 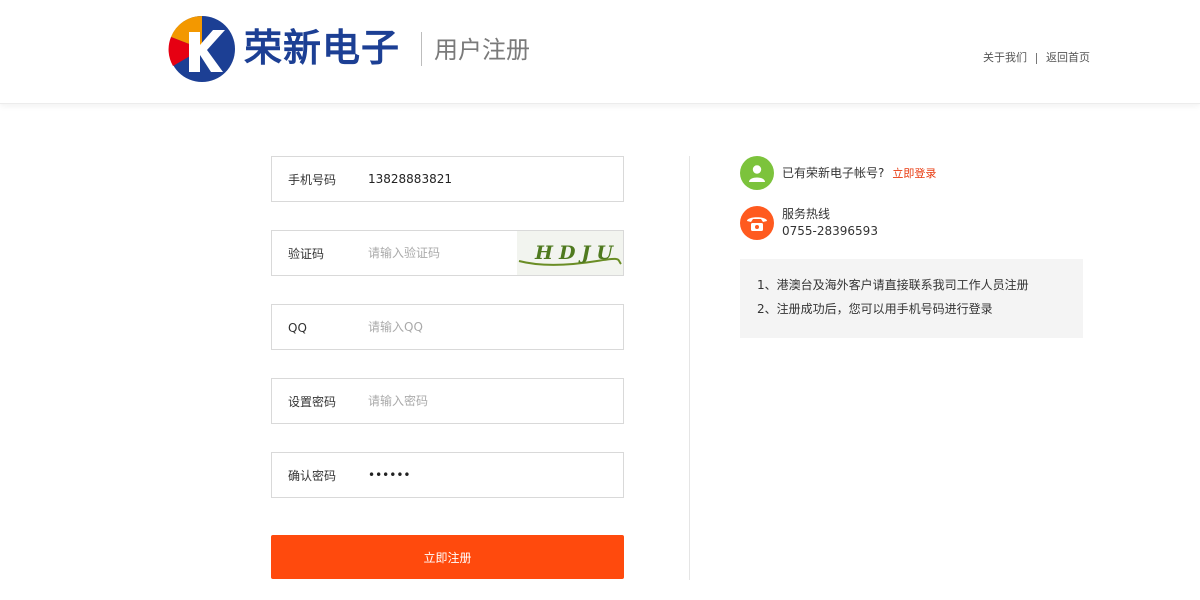 What do you see at coordinates (1068, 58) in the screenshot?
I see `back-home-link: 返回首页` at bounding box center [1068, 58].